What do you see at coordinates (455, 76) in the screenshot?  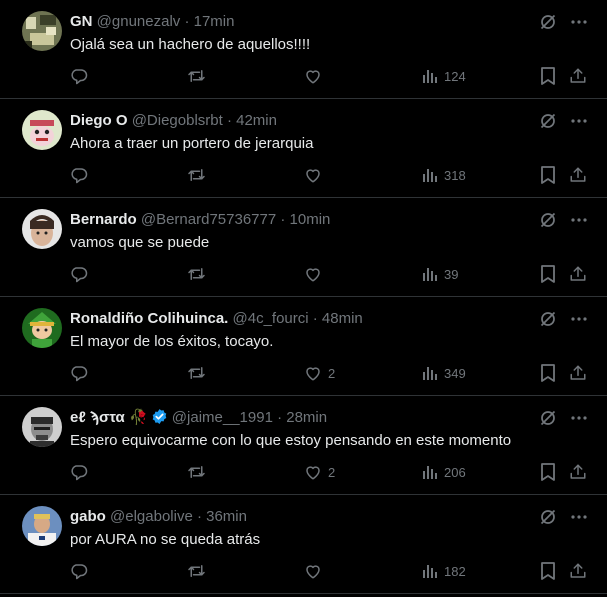 I see `view-count: 124` at bounding box center [455, 76].